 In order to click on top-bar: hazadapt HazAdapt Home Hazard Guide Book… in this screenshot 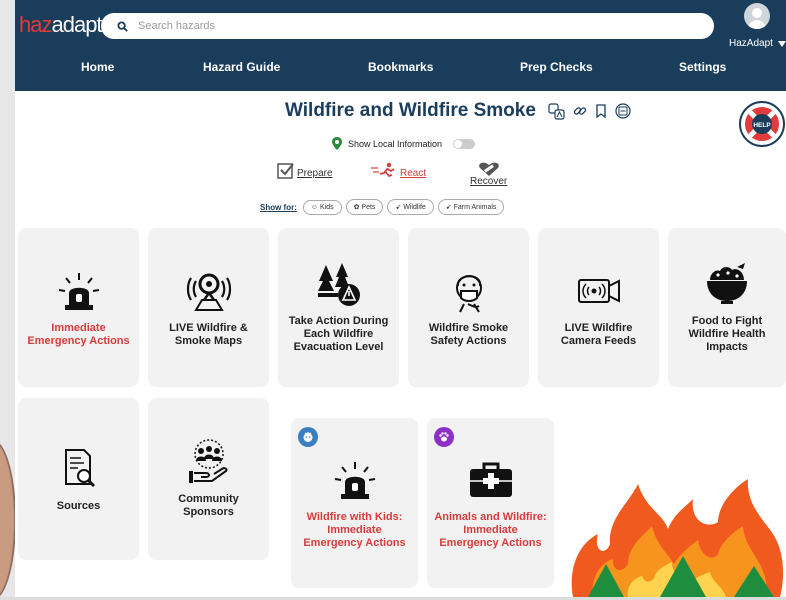, I will do `click(400, 45)`.